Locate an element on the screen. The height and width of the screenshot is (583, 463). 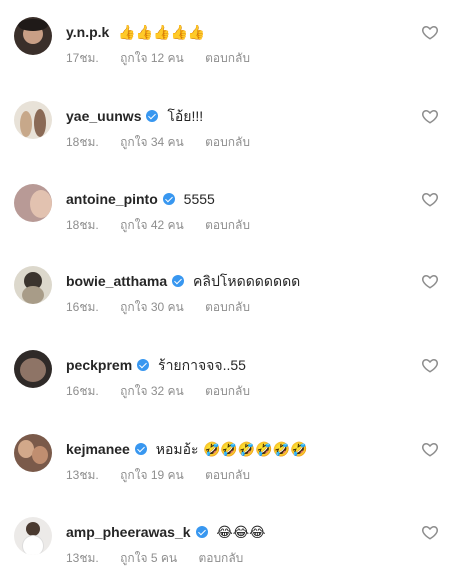
username: y.n.p.k is located at coordinates (87, 32).